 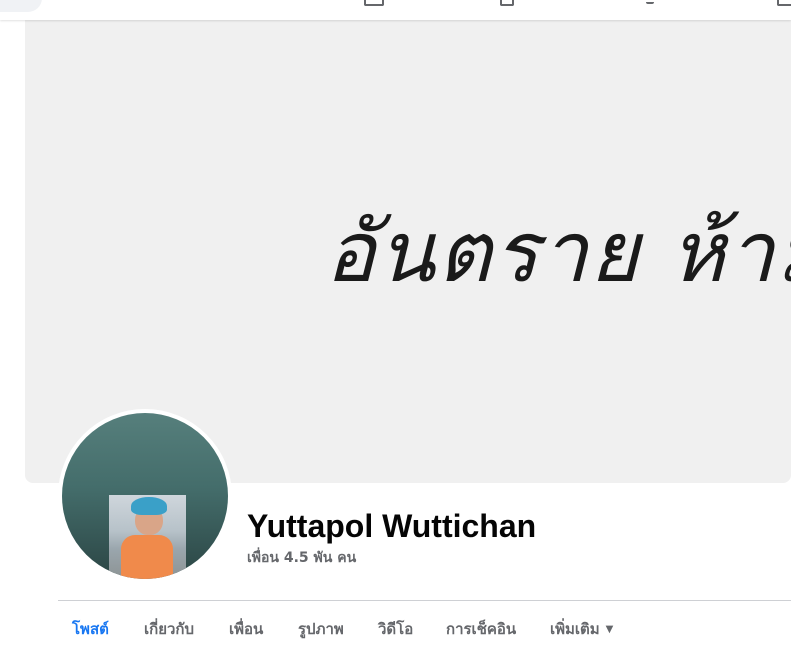 I want to click on avatar-person-body, so click(x=147, y=557).